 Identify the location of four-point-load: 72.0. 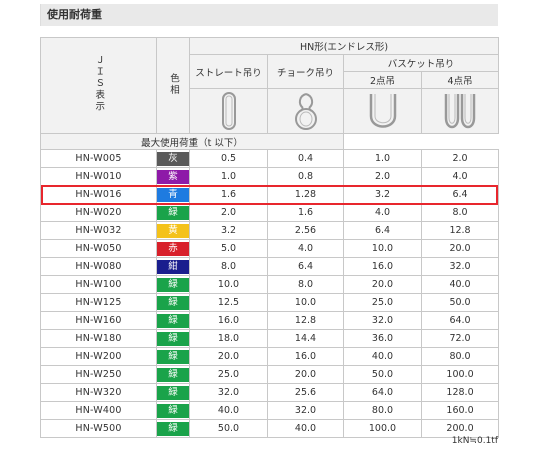
(460, 338).